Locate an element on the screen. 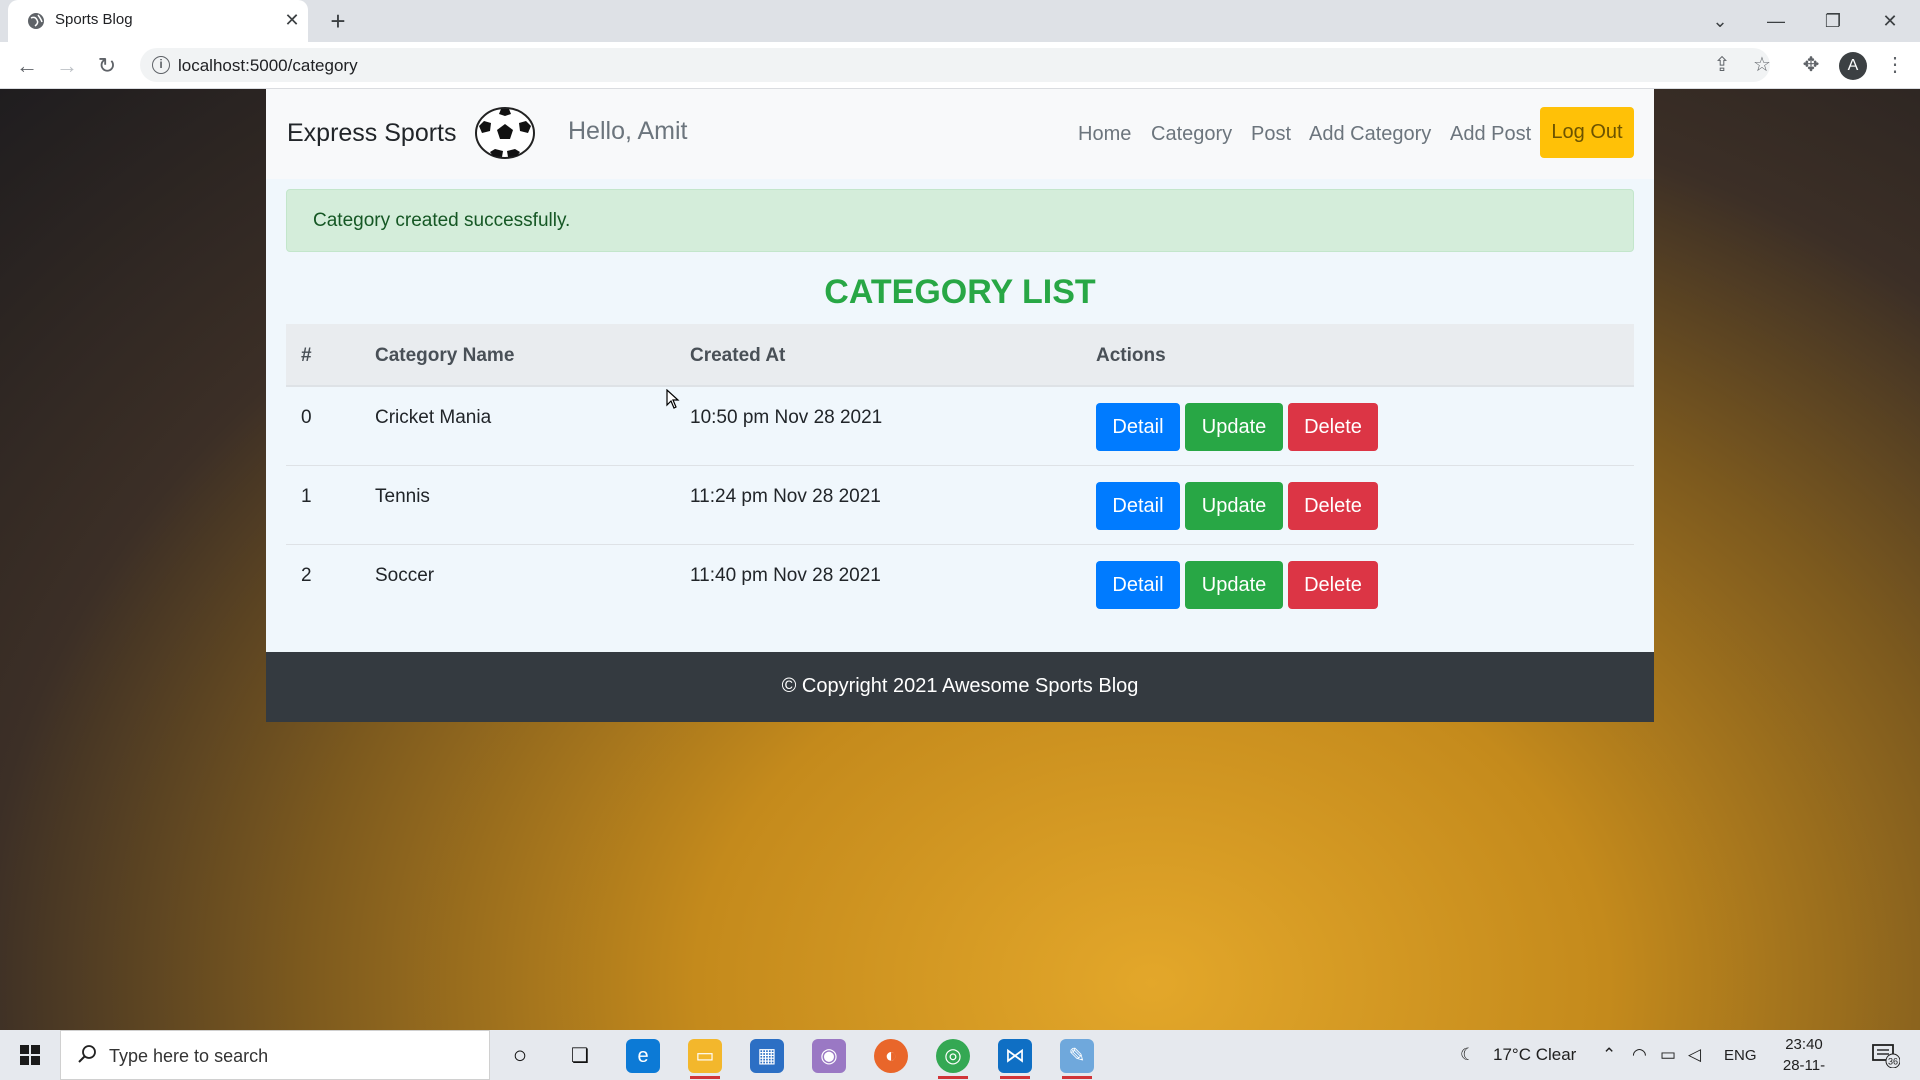  chrome-icon: ◎ is located at coordinates (953, 1056).